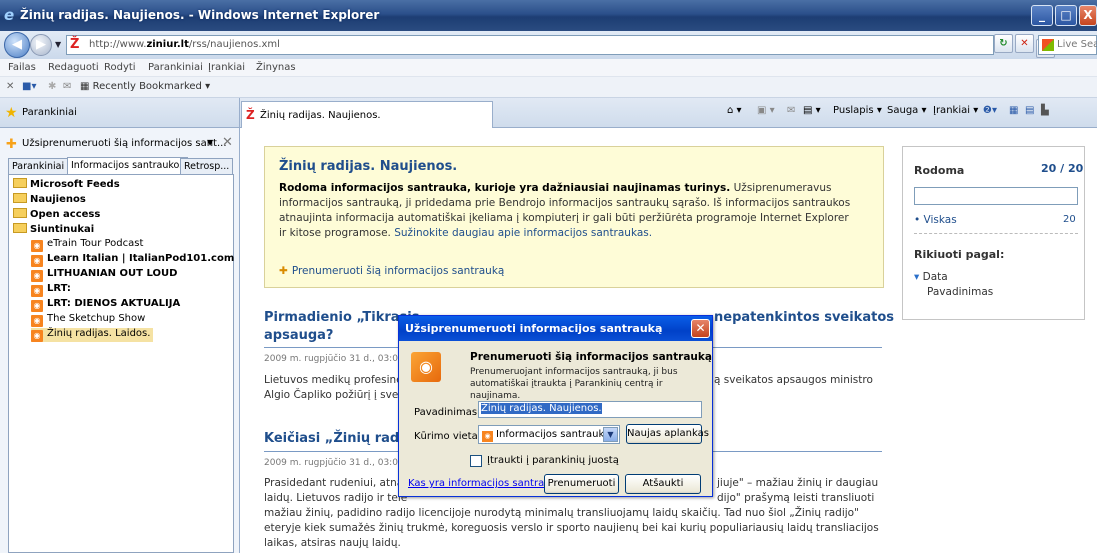 Image resolution: width=1097 pixels, height=553 pixels. I want to click on forward-button: ▶, so click(41, 45).